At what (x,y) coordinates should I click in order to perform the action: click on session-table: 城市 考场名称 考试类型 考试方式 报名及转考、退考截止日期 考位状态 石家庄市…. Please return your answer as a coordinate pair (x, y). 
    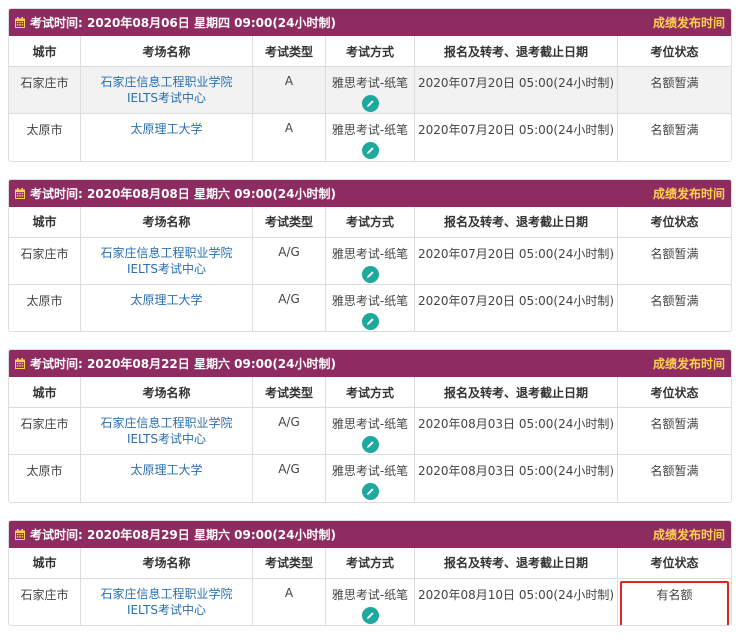
    Looking at the image, I should click on (370, 586).